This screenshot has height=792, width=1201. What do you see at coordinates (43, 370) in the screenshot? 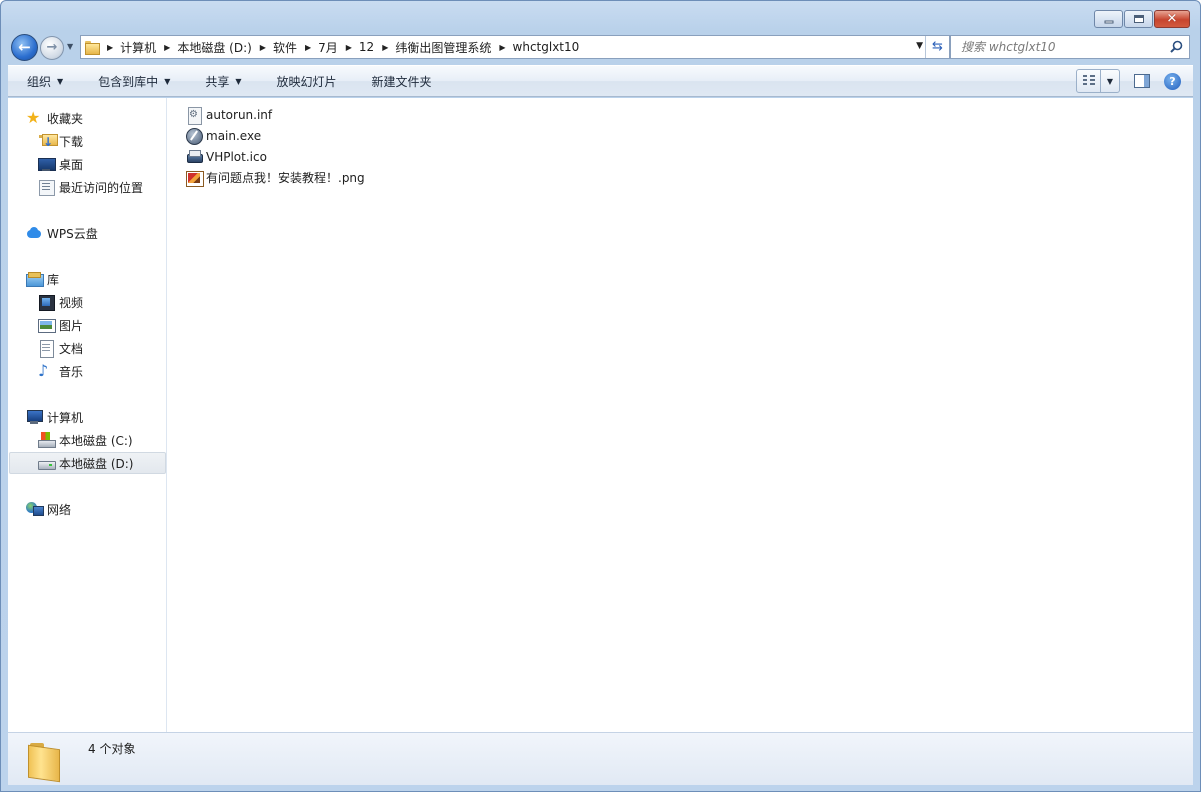
I see `music-icon: ♪` at bounding box center [43, 370].